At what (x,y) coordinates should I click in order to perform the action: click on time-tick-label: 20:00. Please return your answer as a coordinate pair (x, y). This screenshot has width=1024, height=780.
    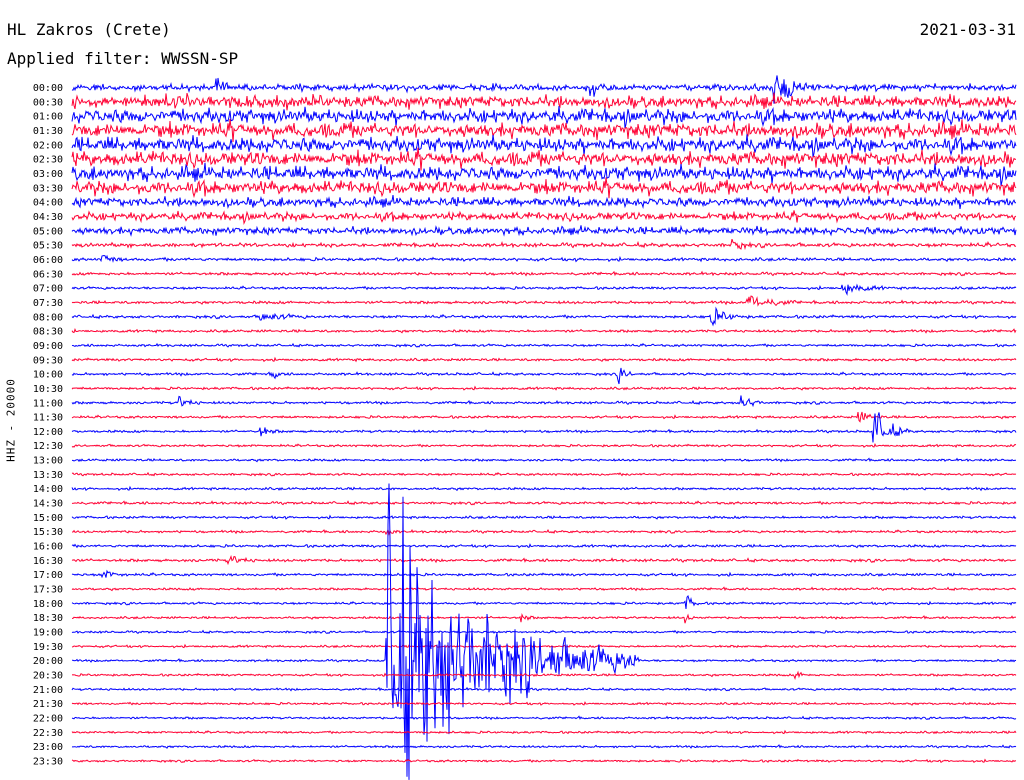
    Looking at the image, I should click on (48, 661).